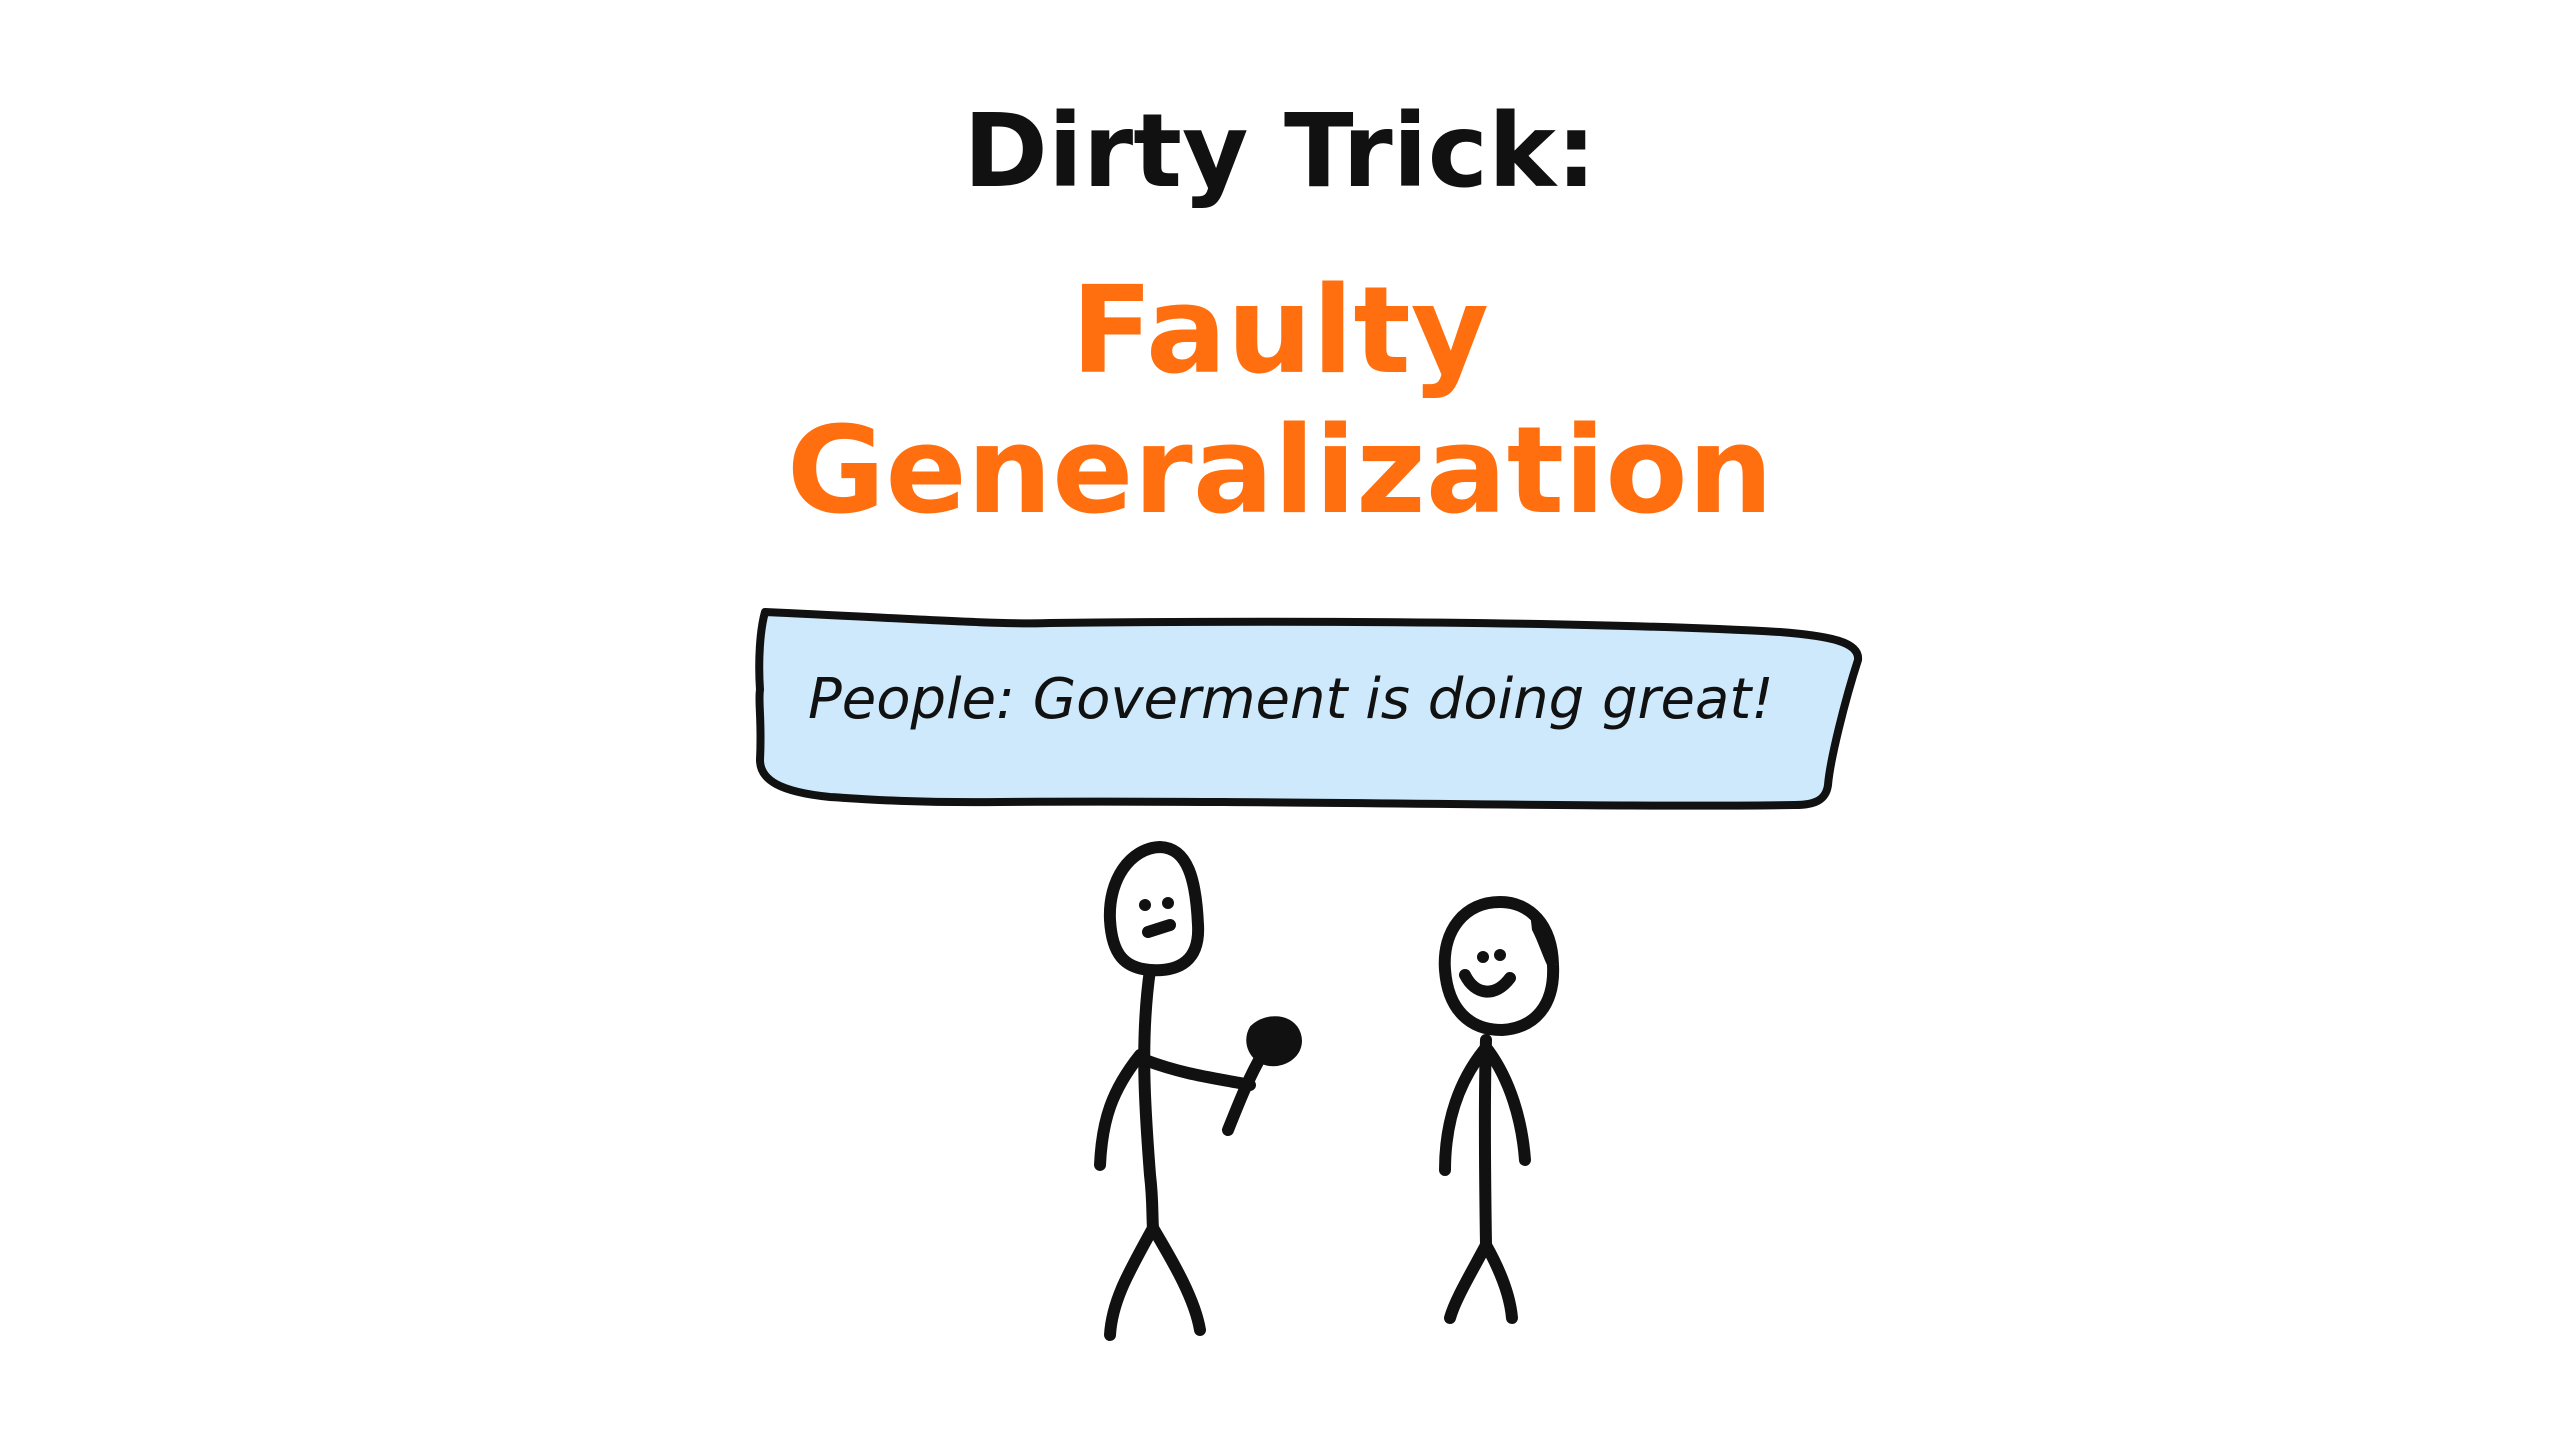 The height and width of the screenshot is (1440, 2560). What do you see at coordinates (1487, 983) in the screenshot?
I see `respondent-smile` at bounding box center [1487, 983].